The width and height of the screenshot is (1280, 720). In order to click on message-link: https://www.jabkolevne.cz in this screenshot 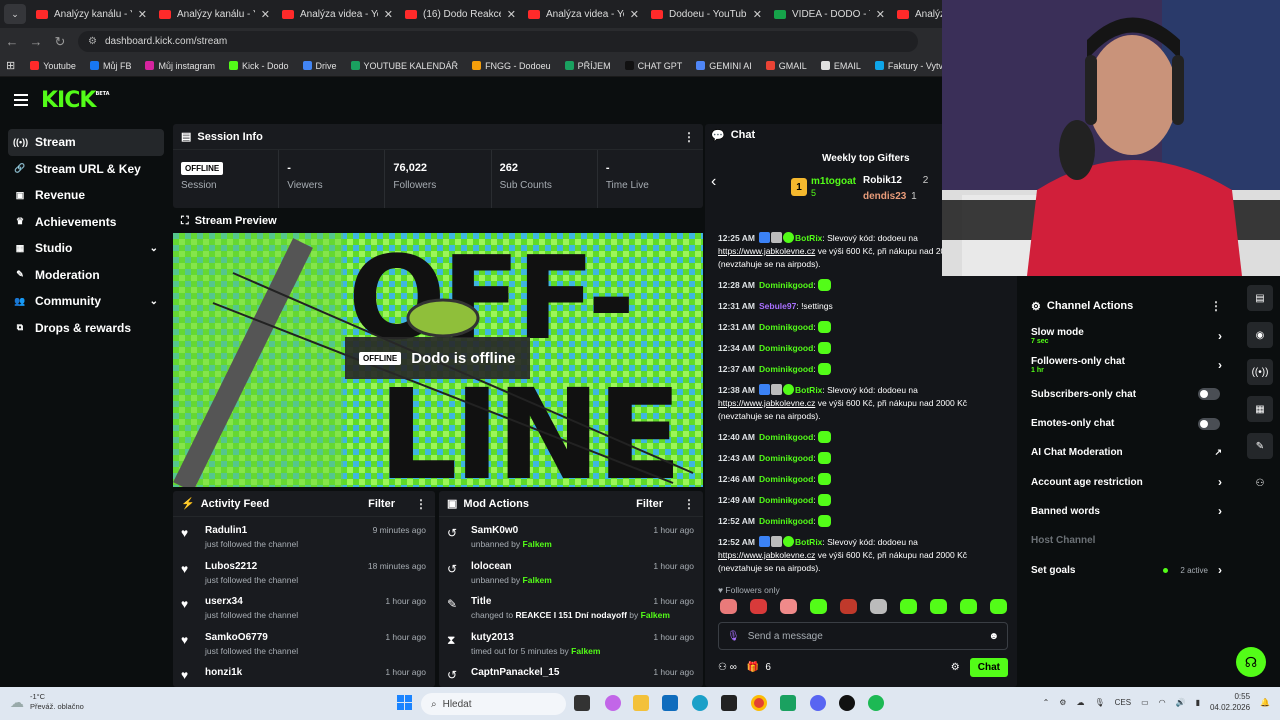, I will do `click(766, 555)`.